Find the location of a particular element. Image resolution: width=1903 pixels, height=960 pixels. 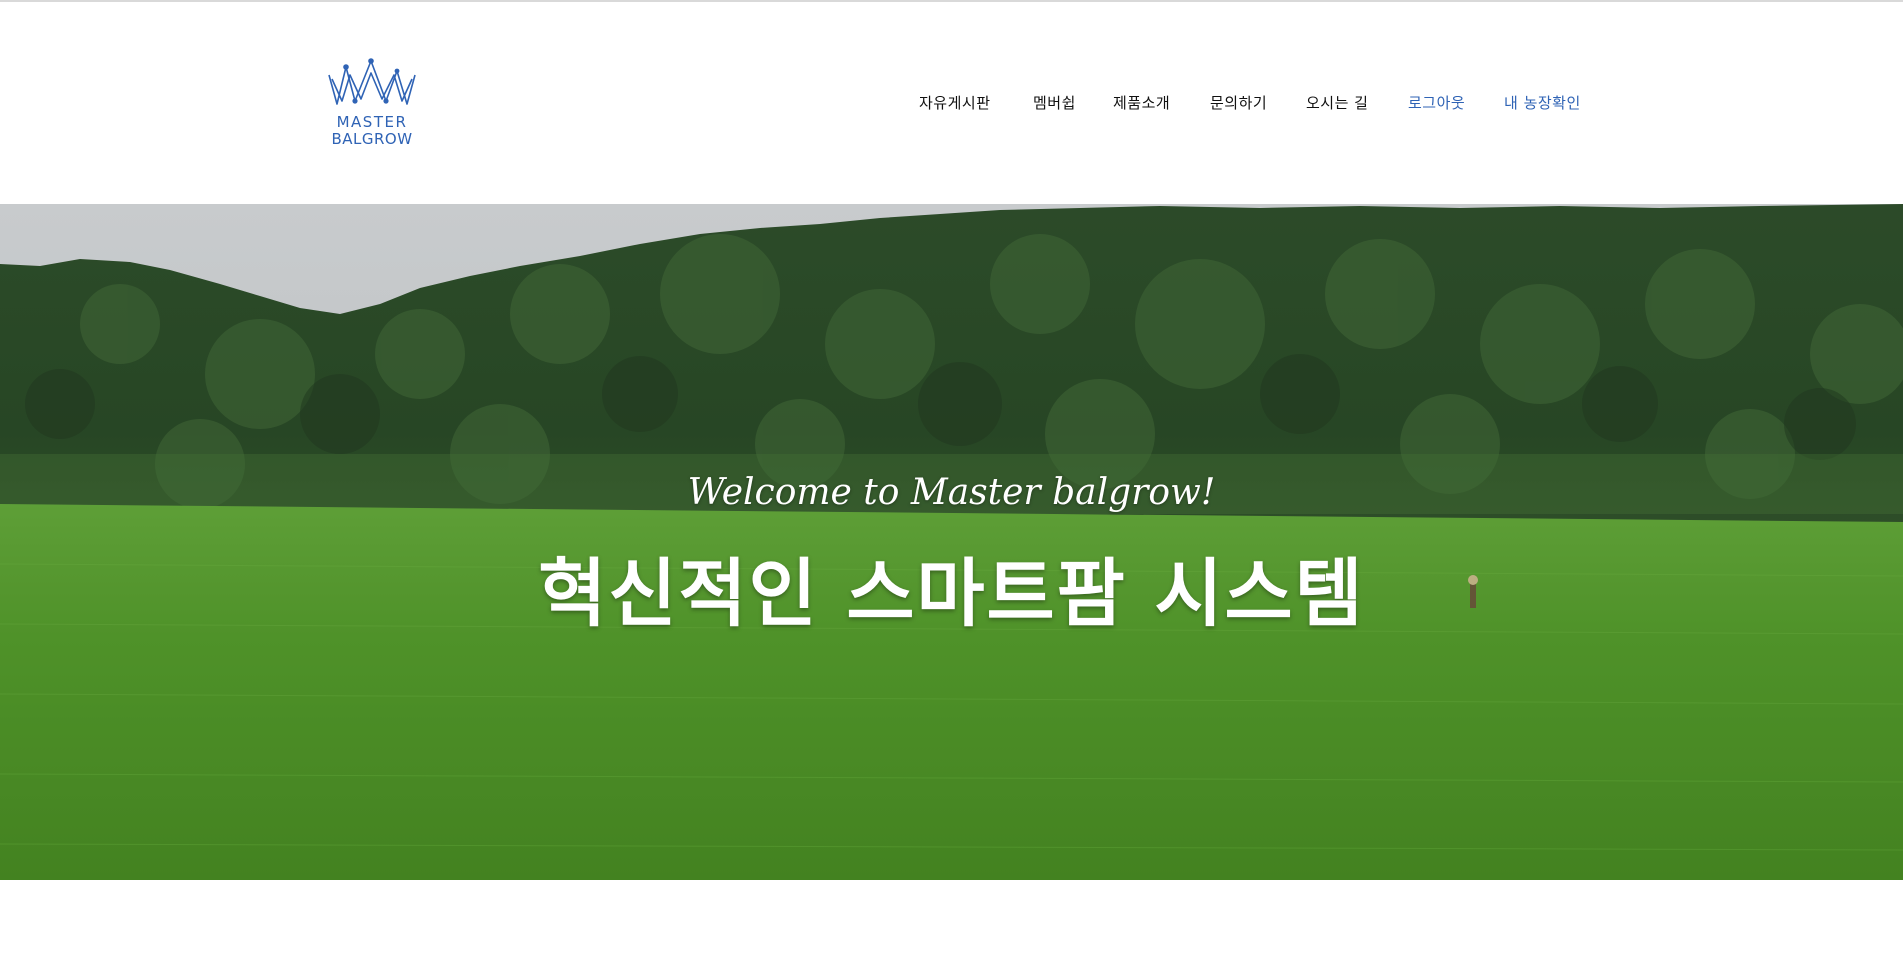

nav-contact: 문의하기 is located at coordinates (1238, 103).